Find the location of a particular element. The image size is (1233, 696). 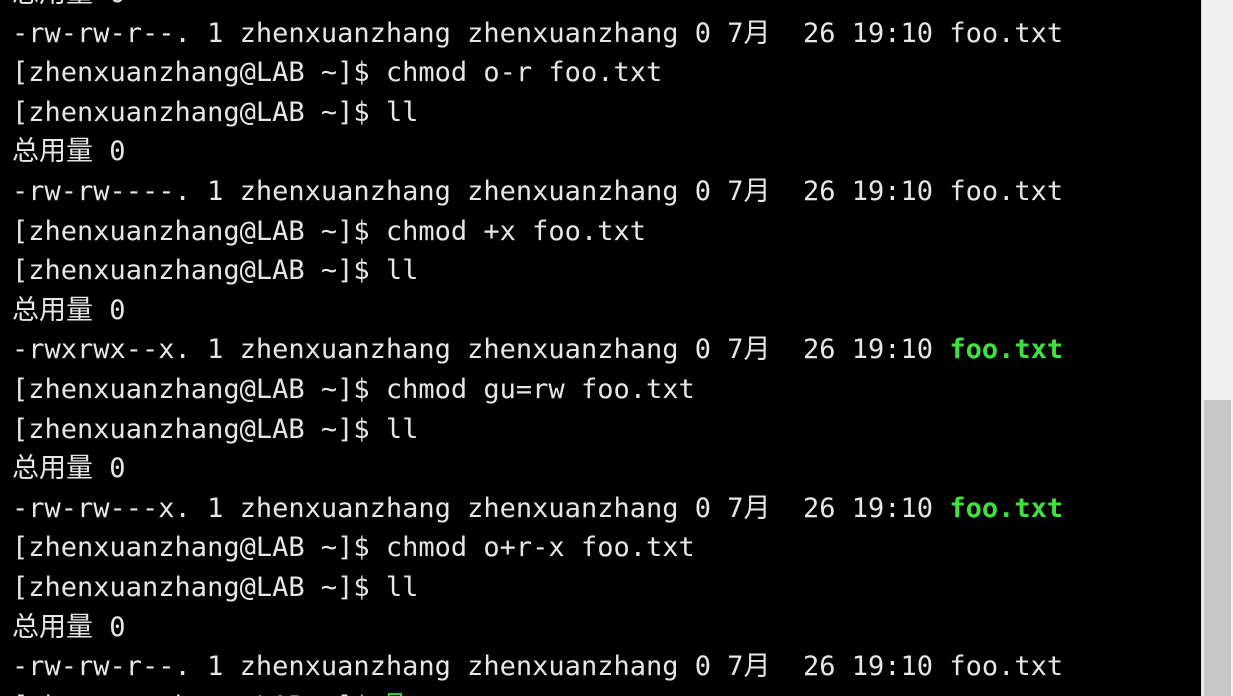

scrollbar-thumb is located at coordinates (1217, 548).